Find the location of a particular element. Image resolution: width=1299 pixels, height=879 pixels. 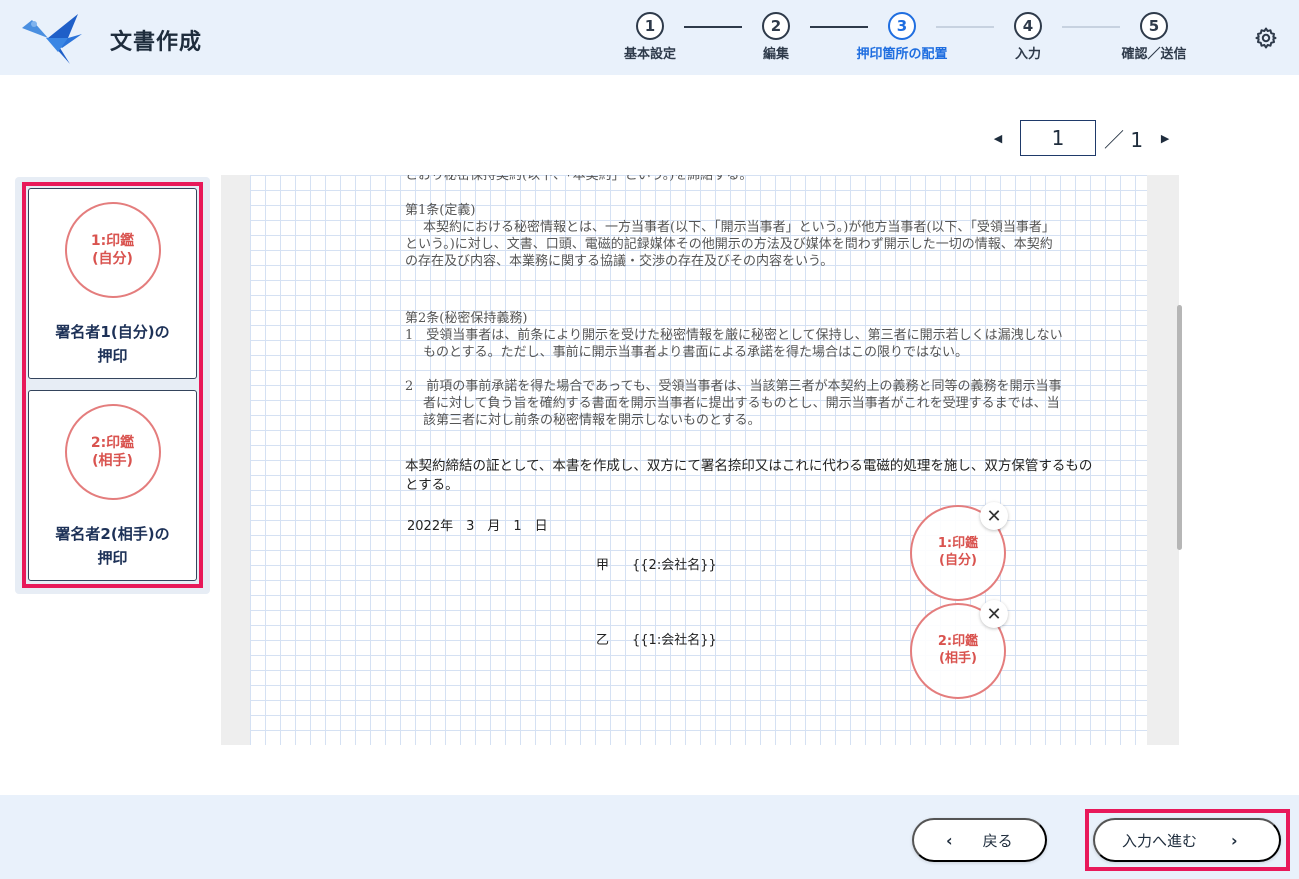

back-button: ‹ 戻る is located at coordinates (979, 840).